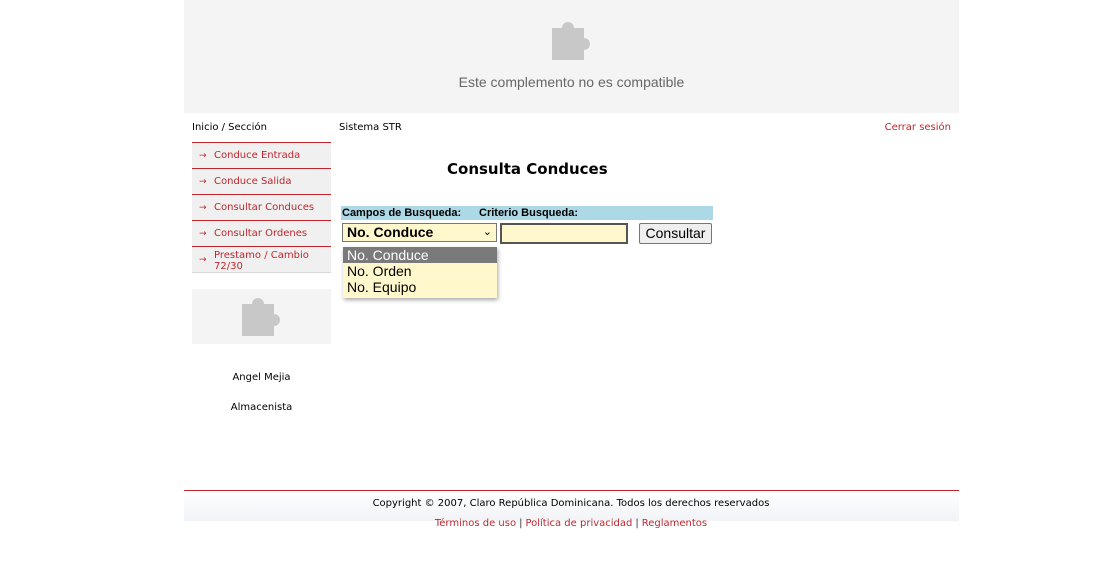  What do you see at coordinates (261, 407) in the screenshot?
I see `user-role: Almacenista` at bounding box center [261, 407].